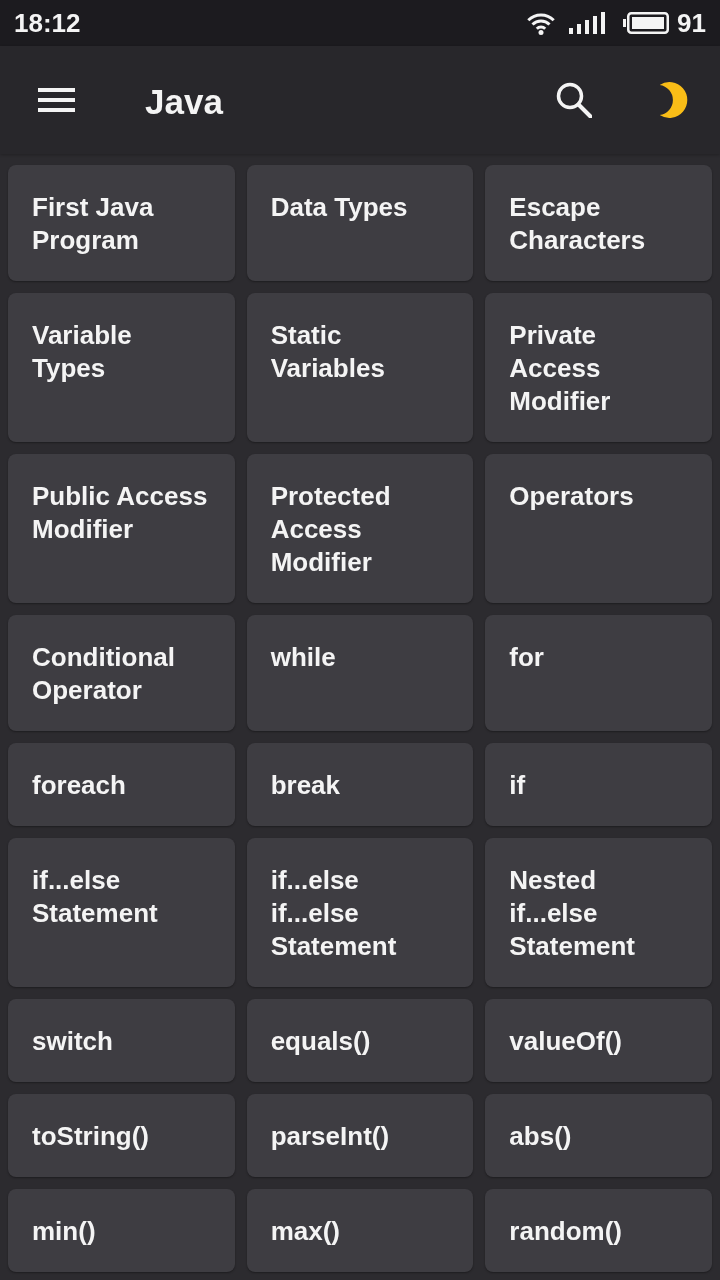  I want to click on topic-card: Public Access Modifier, so click(121, 528).